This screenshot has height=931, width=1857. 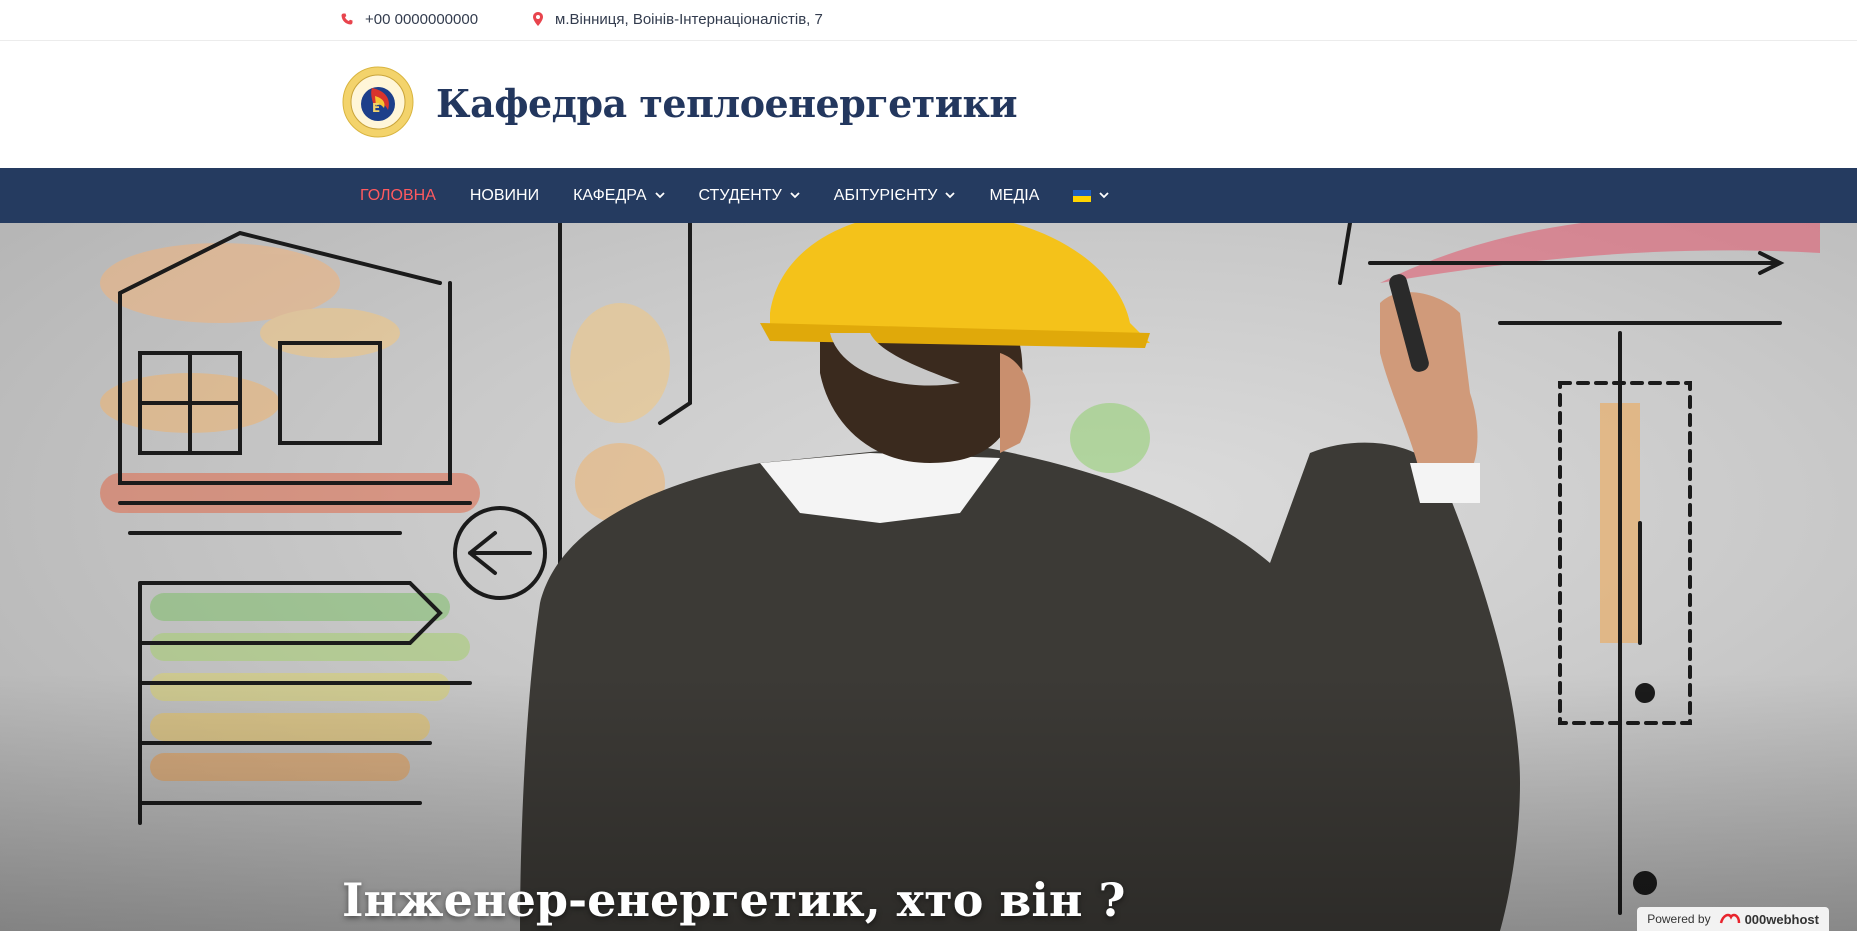 What do you see at coordinates (1679, 919) in the screenshot?
I see `powered-by-label: Powered by` at bounding box center [1679, 919].